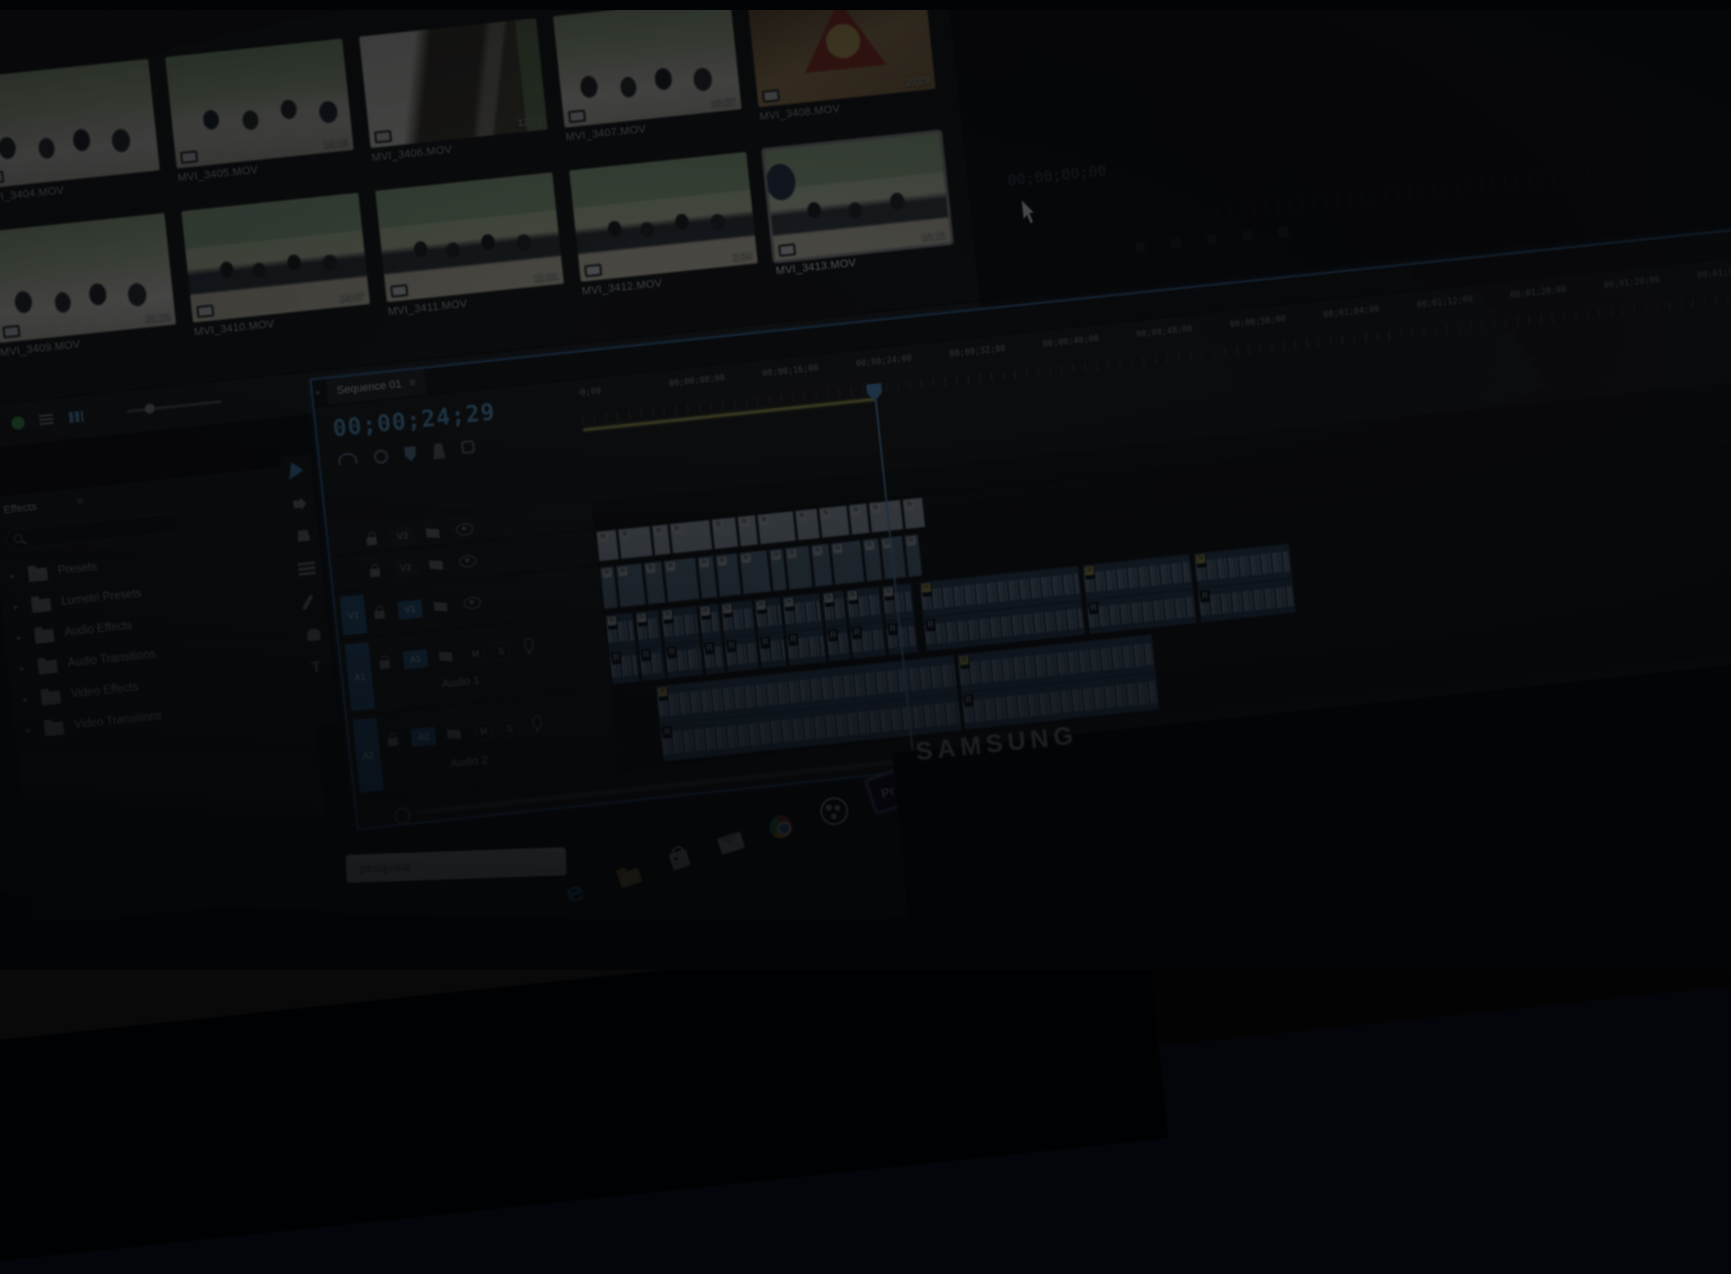 The width and height of the screenshot is (1731, 1274). What do you see at coordinates (730, 842) in the screenshot?
I see `mail-icon` at bounding box center [730, 842].